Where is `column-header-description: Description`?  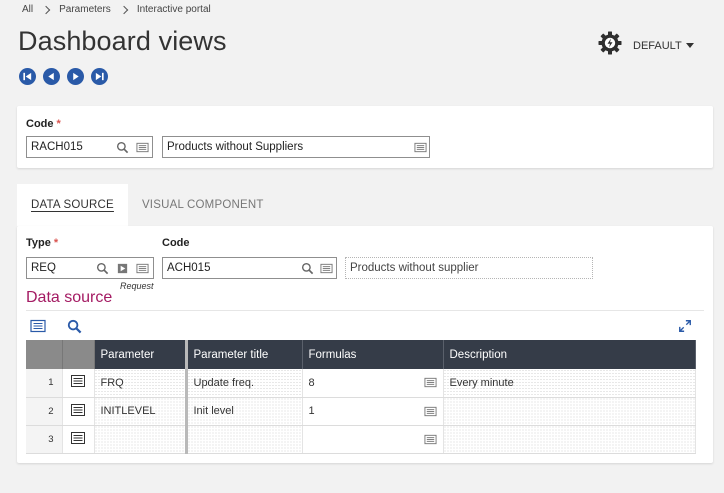
column-header-description: Description is located at coordinates (569, 354).